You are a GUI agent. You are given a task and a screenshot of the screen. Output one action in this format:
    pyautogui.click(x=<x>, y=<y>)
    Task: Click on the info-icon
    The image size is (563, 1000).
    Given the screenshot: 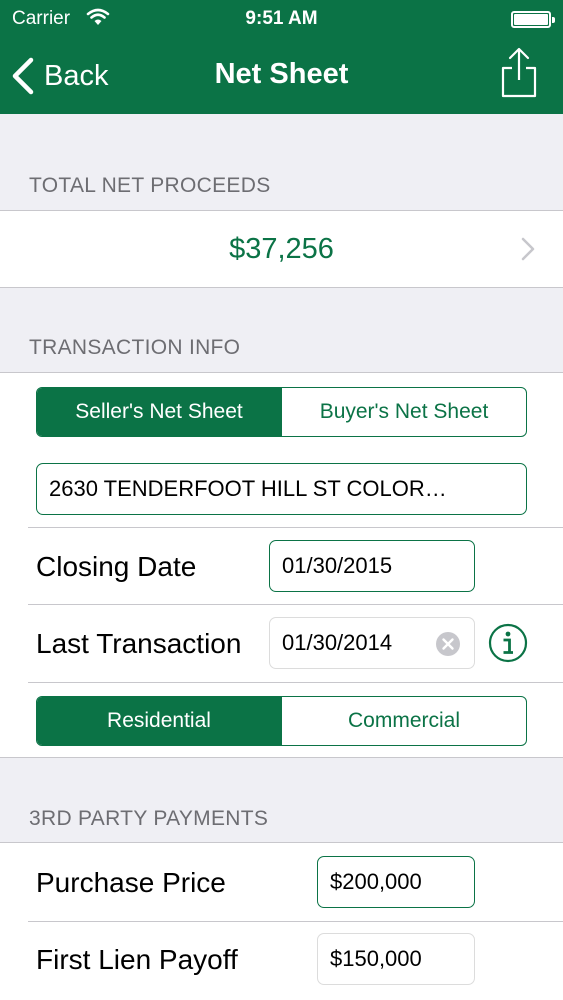 What is the action you would take?
    pyautogui.click(x=508, y=643)
    